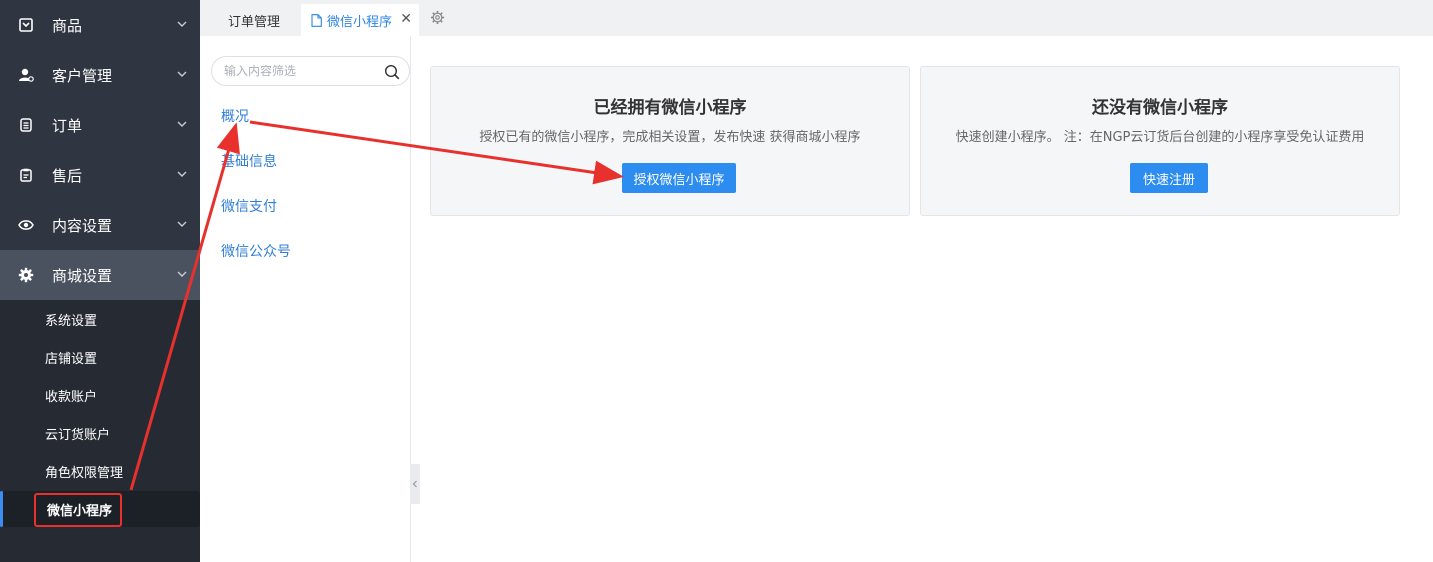 The image size is (1433, 562). Describe the element at coordinates (84, 473) in the screenshot. I see `submenu-label: 角色权限管理` at that location.